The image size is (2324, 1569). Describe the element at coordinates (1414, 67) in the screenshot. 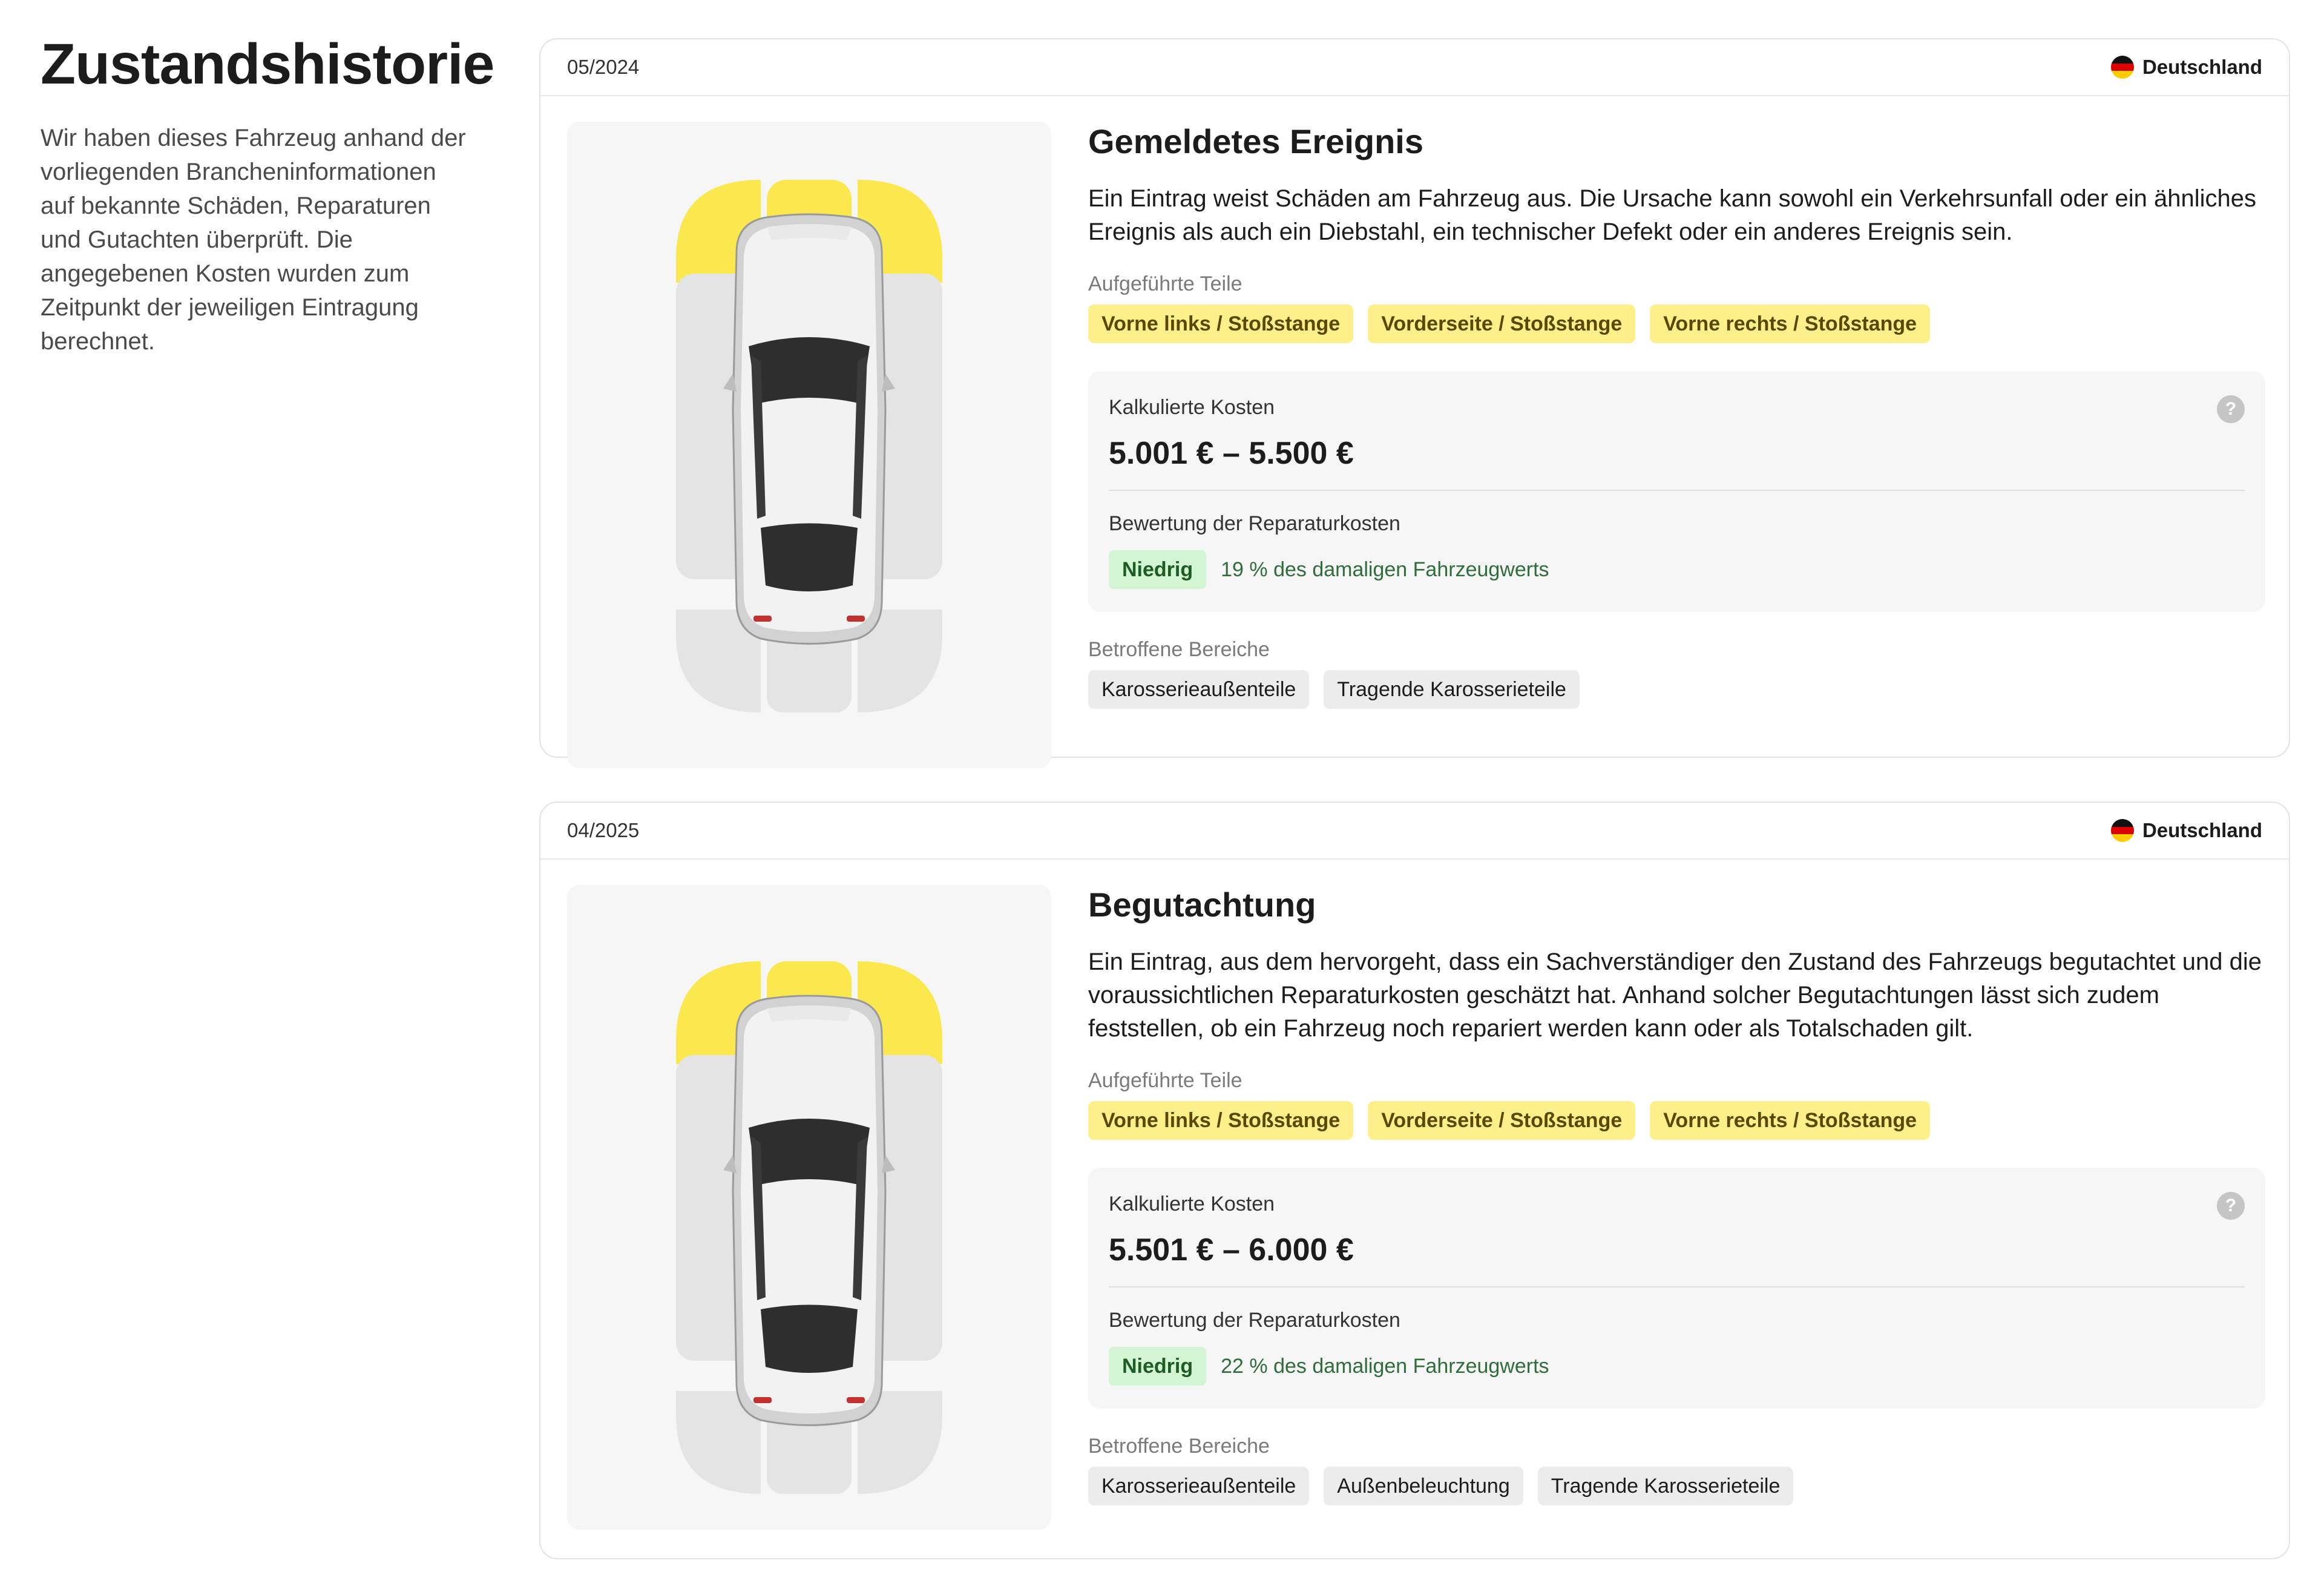

I see `card-header: 05/2024 Deutschland` at that location.